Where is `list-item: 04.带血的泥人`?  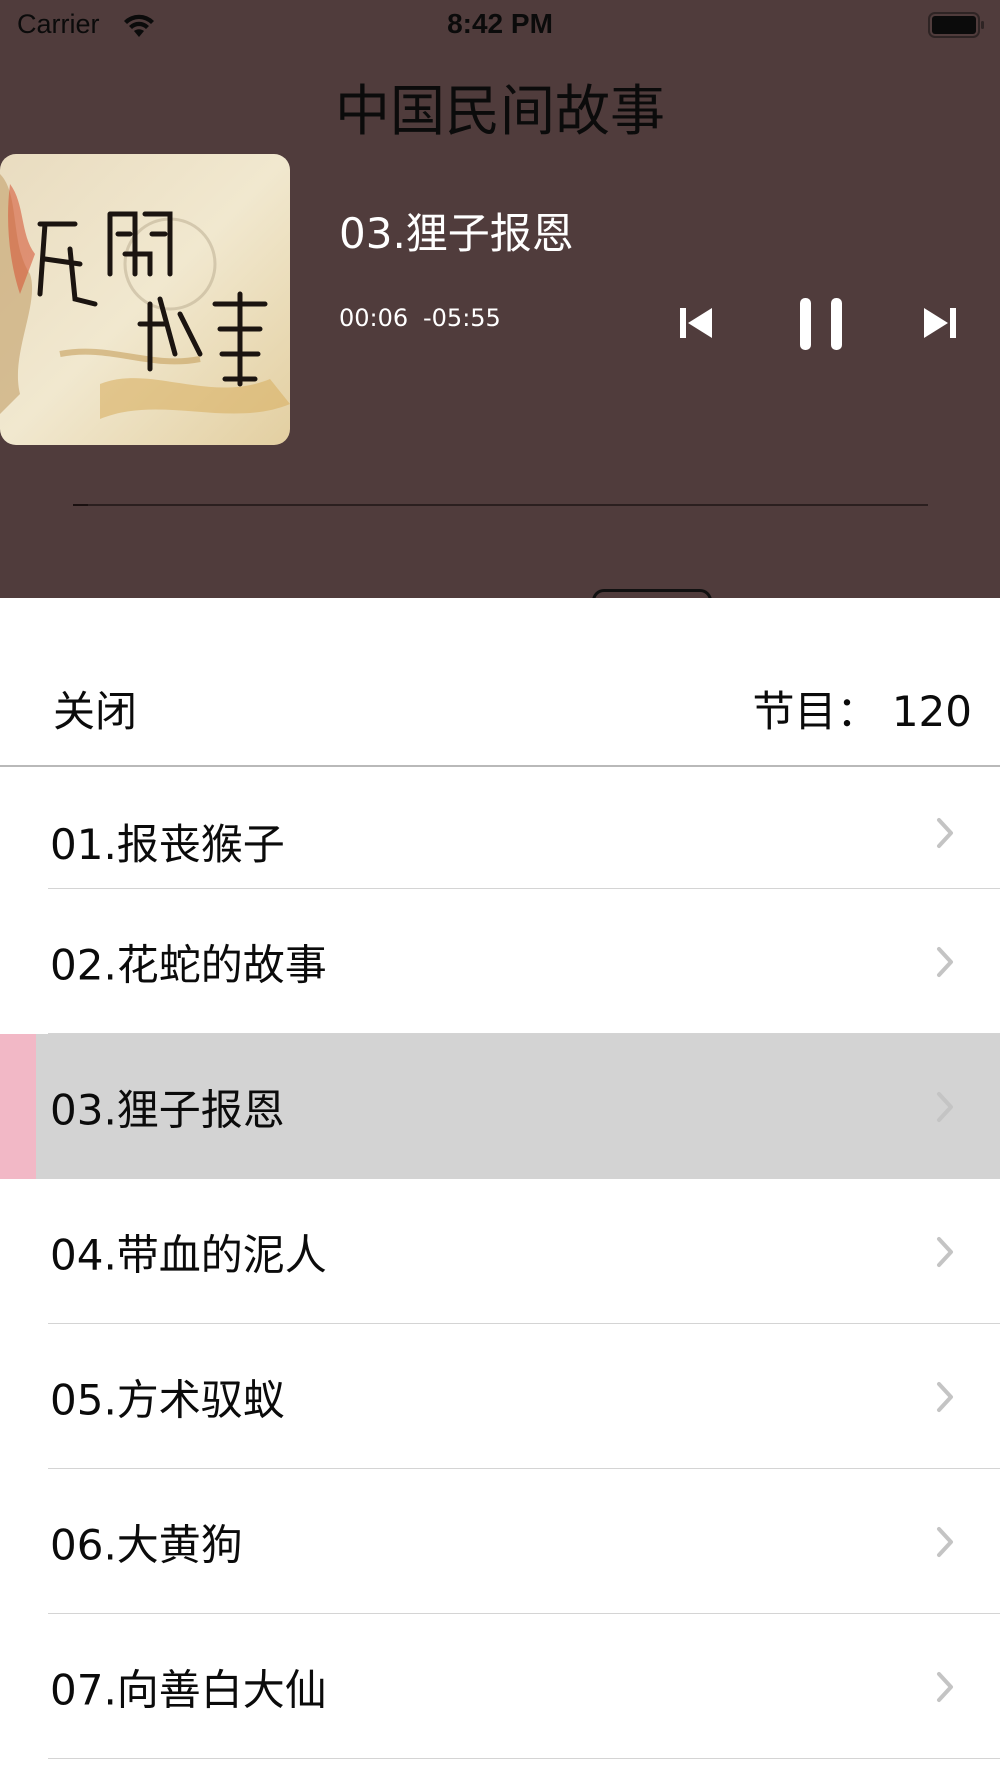 list-item: 04.带血的泥人 is located at coordinates (500, 1251).